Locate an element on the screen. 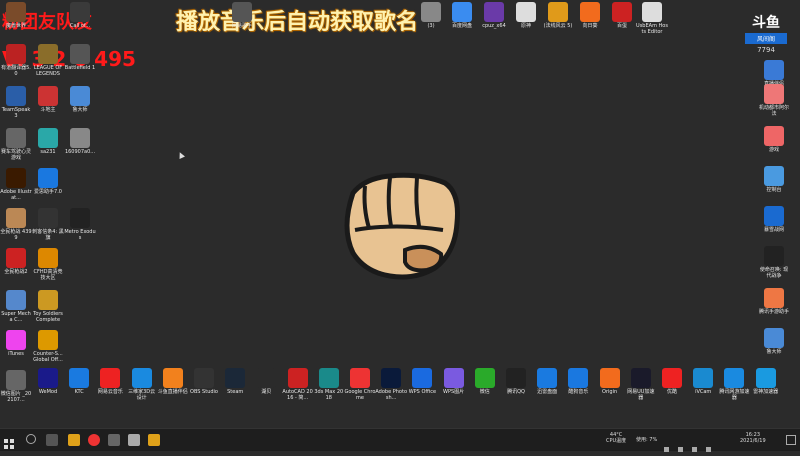  desktop-icon-right: 直播伴侣 is located at coordinates (774, 73).